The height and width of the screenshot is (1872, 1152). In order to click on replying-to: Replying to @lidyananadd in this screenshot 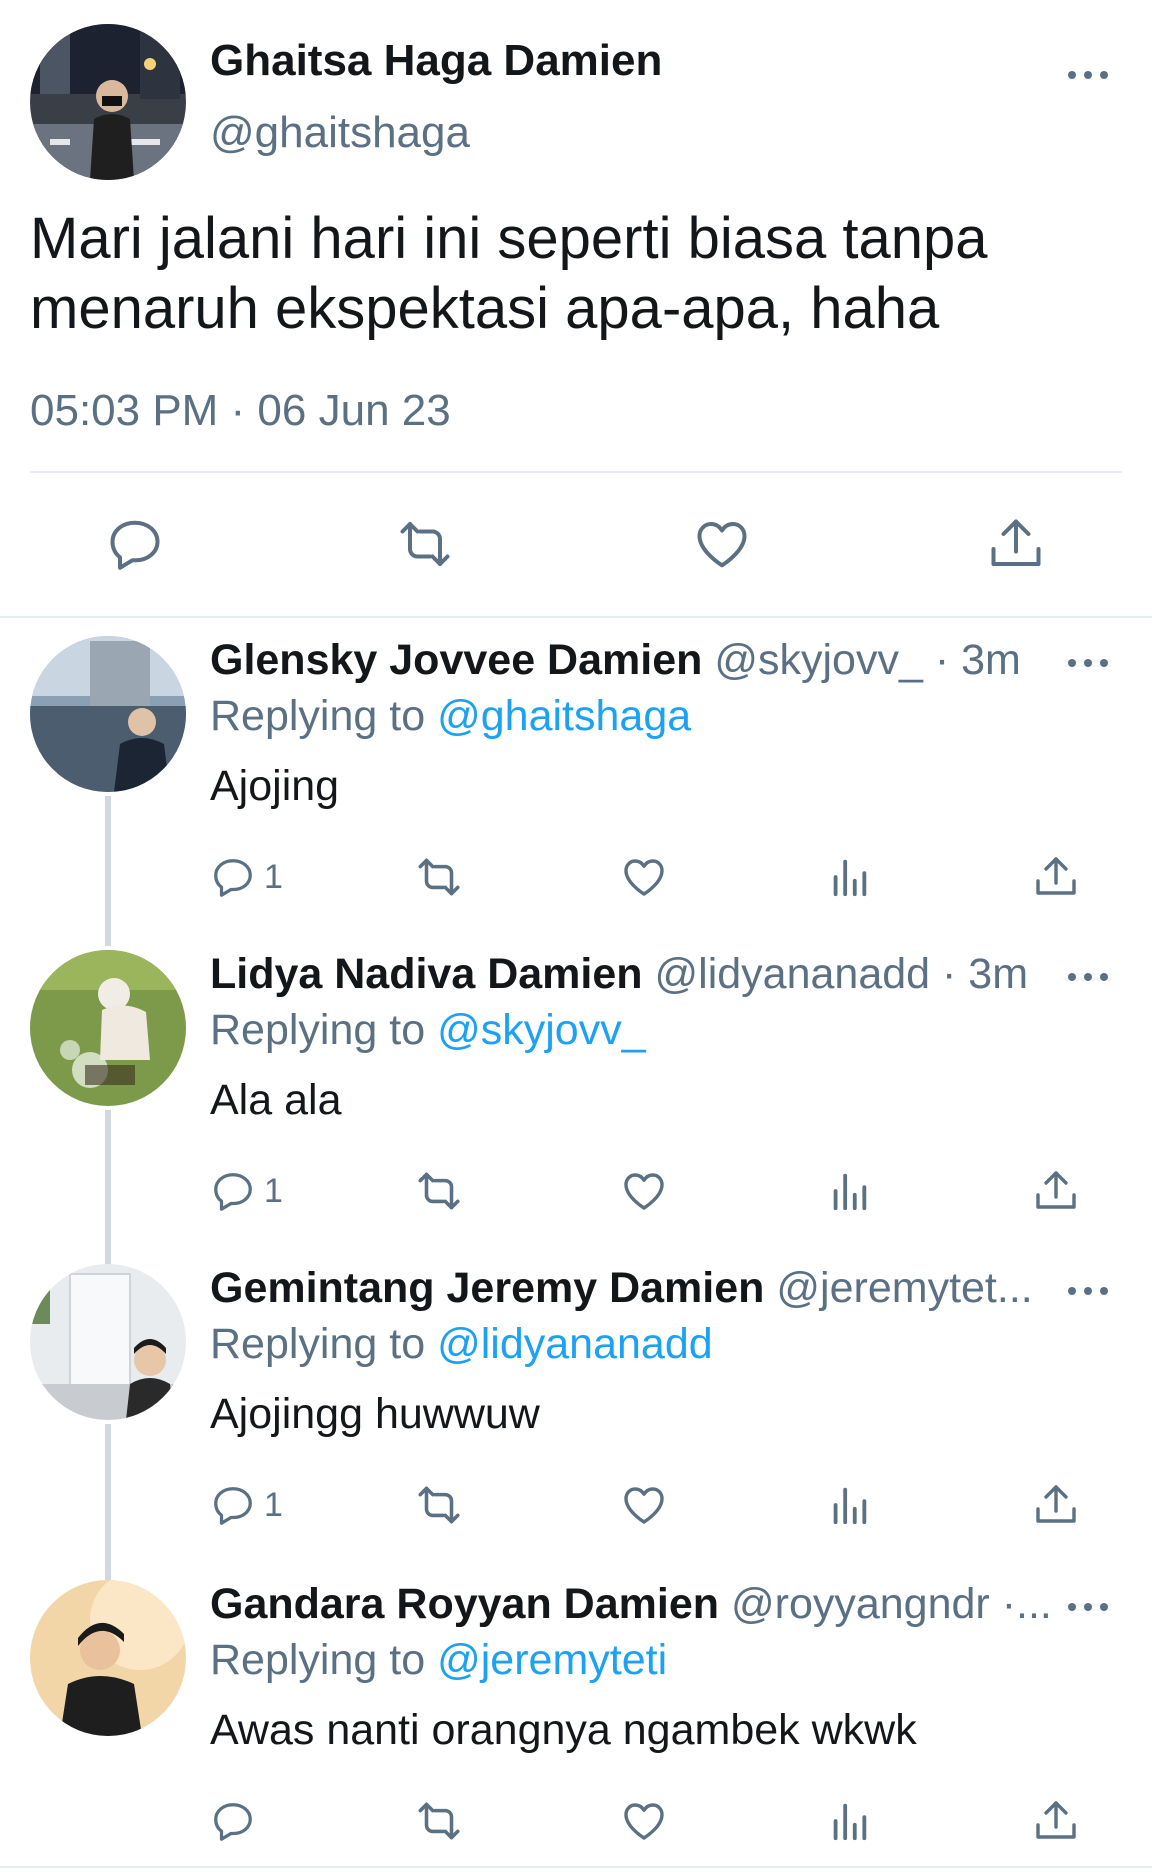, I will do `click(461, 1344)`.